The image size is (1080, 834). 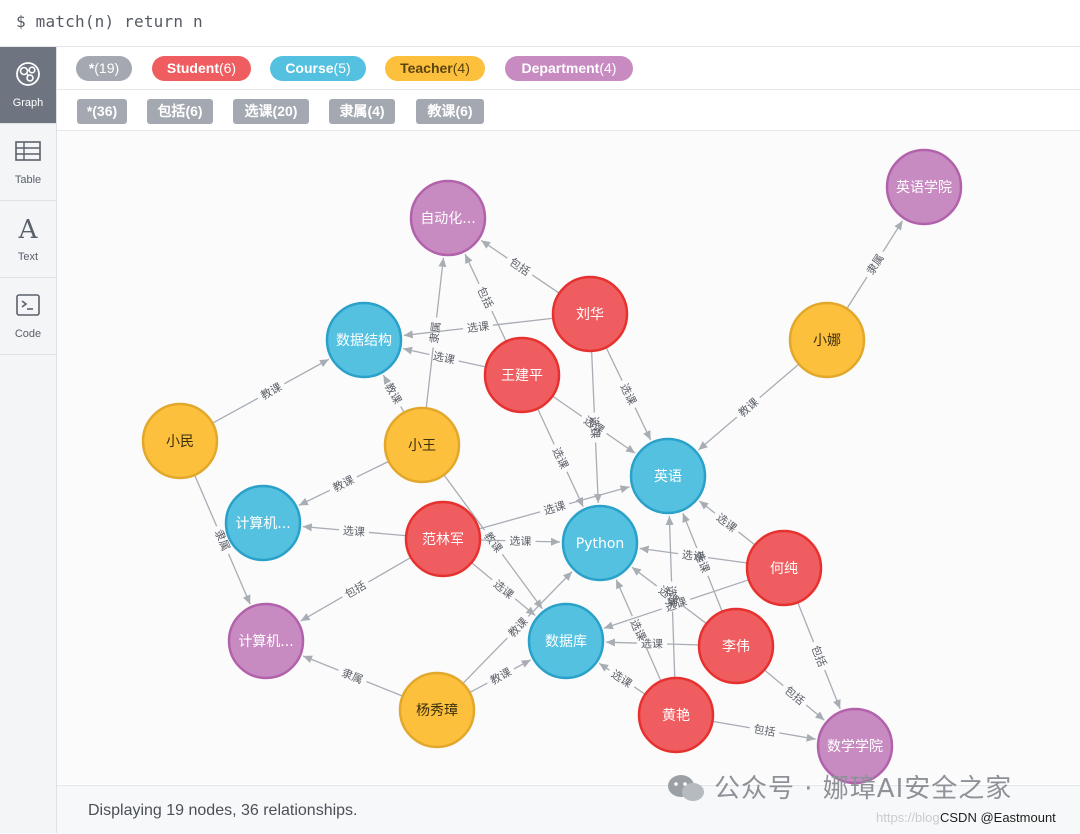 I want to click on graph-icon, so click(x=28, y=74).